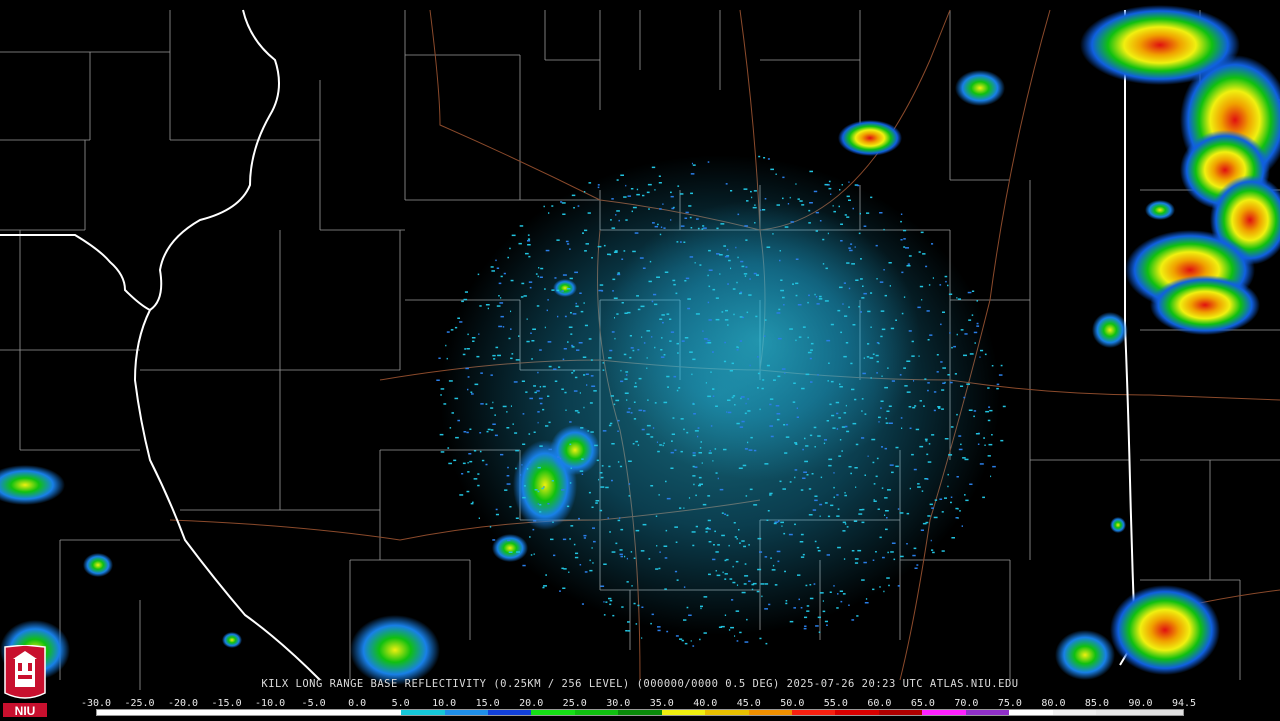 The image size is (1280, 721). Describe the element at coordinates (1009, 703) in the screenshot. I see `legend-tick-label: 75.0` at that location.